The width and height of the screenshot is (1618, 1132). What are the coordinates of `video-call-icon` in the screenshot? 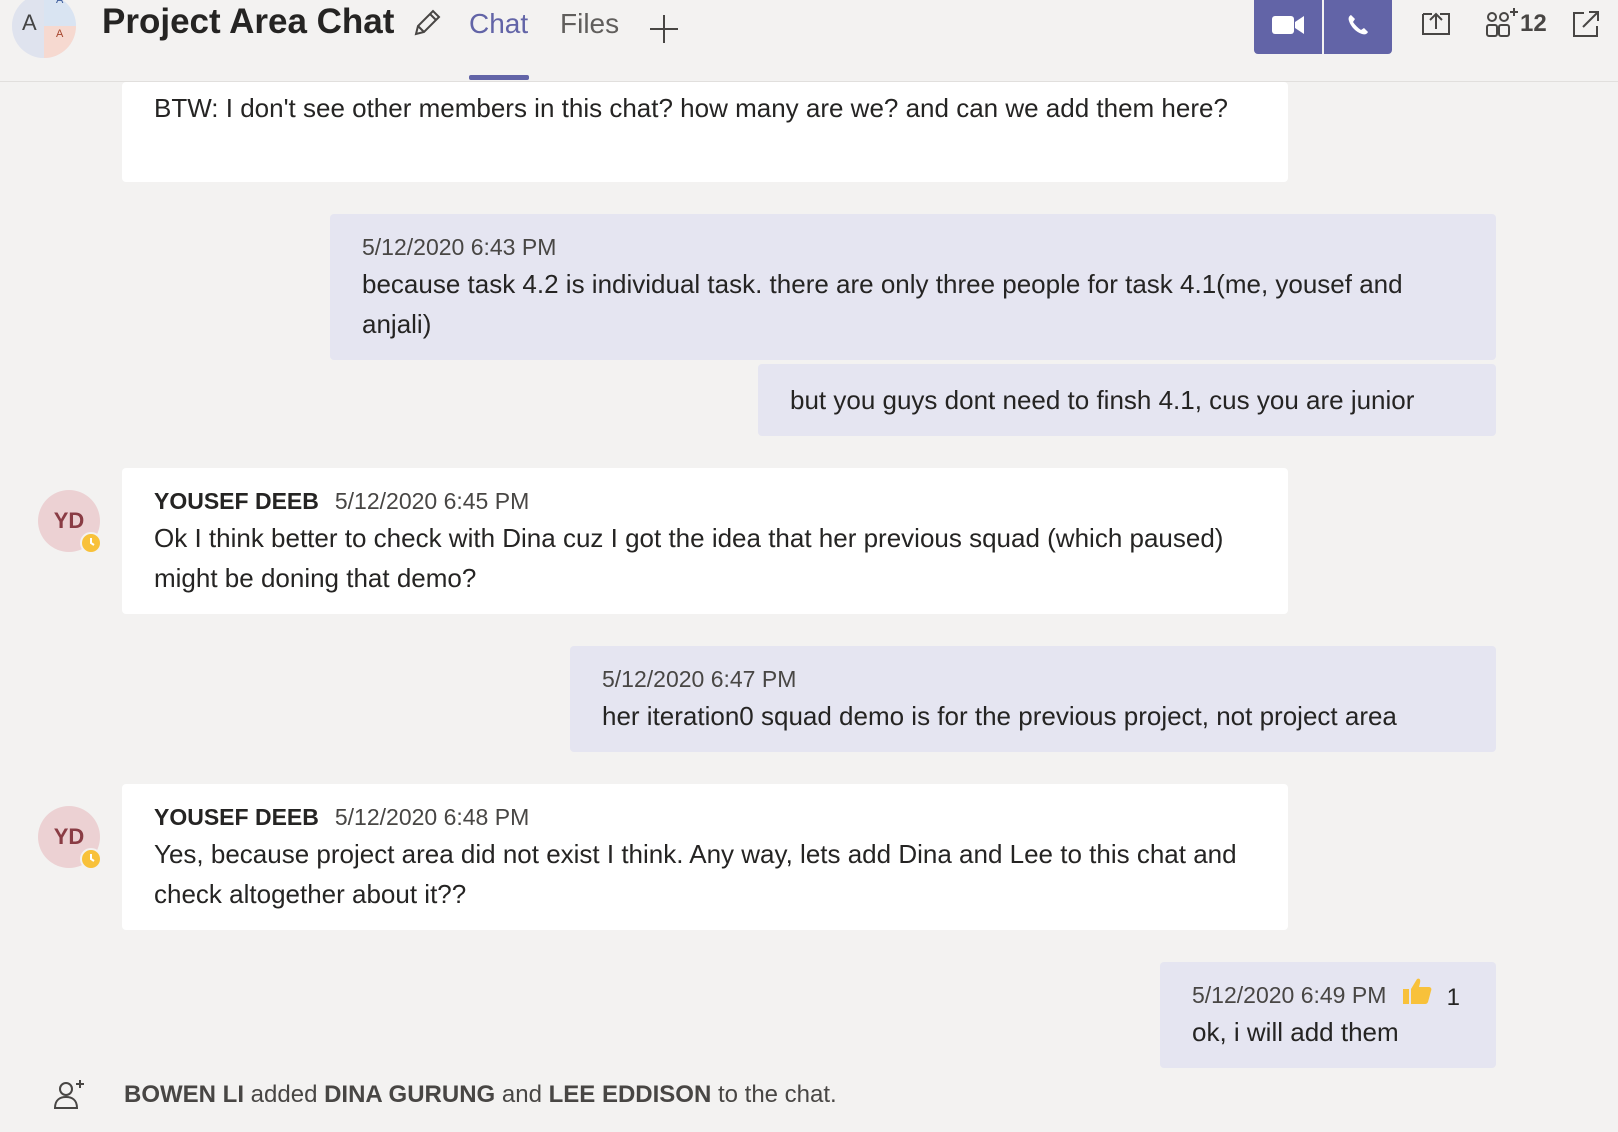 It's located at (1288, 27).